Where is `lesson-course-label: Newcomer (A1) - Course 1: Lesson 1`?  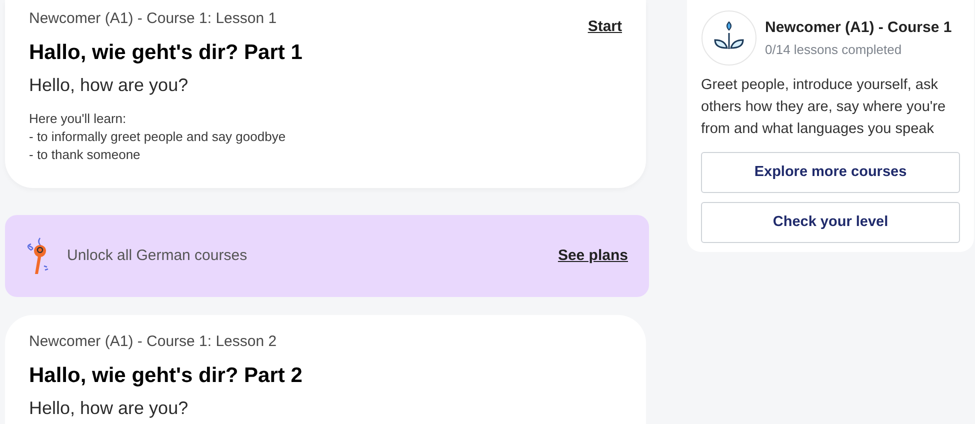 lesson-course-label: Newcomer (A1) - Course 1: Lesson 1 is located at coordinates (153, 19).